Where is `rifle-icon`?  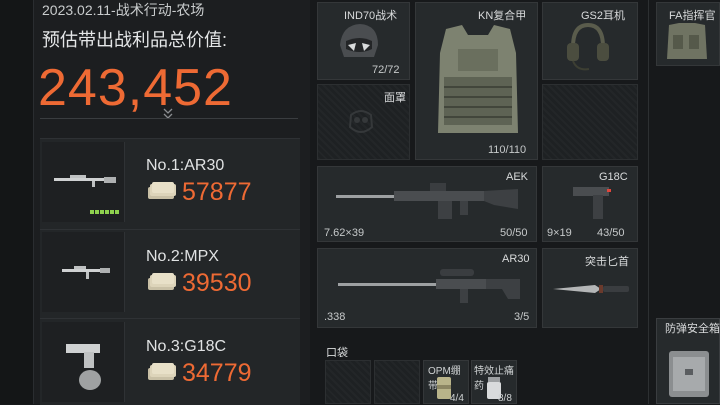
rifle-icon is located at coordinates (85, 181).